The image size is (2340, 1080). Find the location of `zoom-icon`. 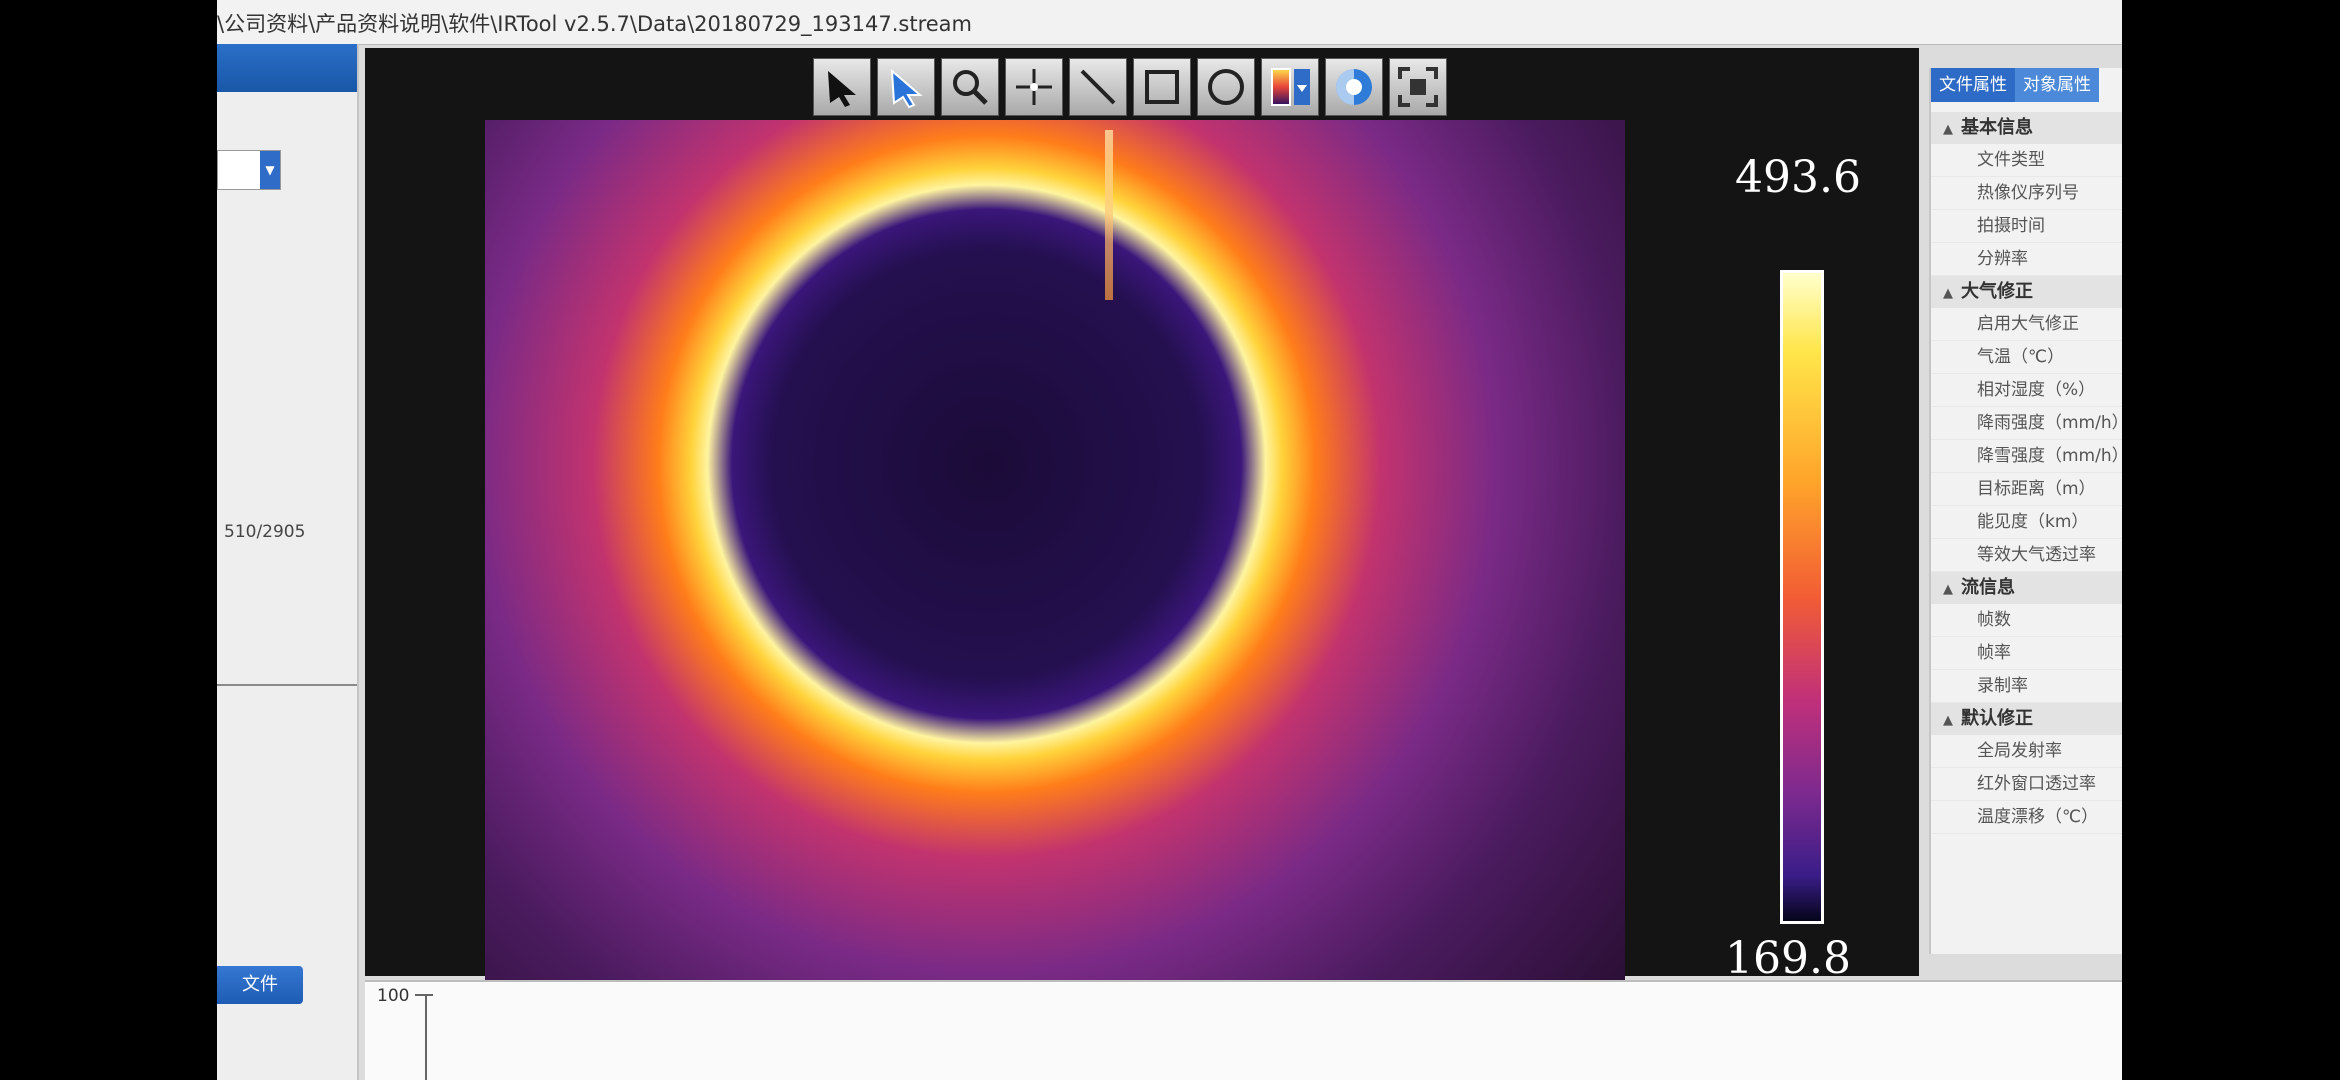

zoom-icon is located at coordinates (970, 87).